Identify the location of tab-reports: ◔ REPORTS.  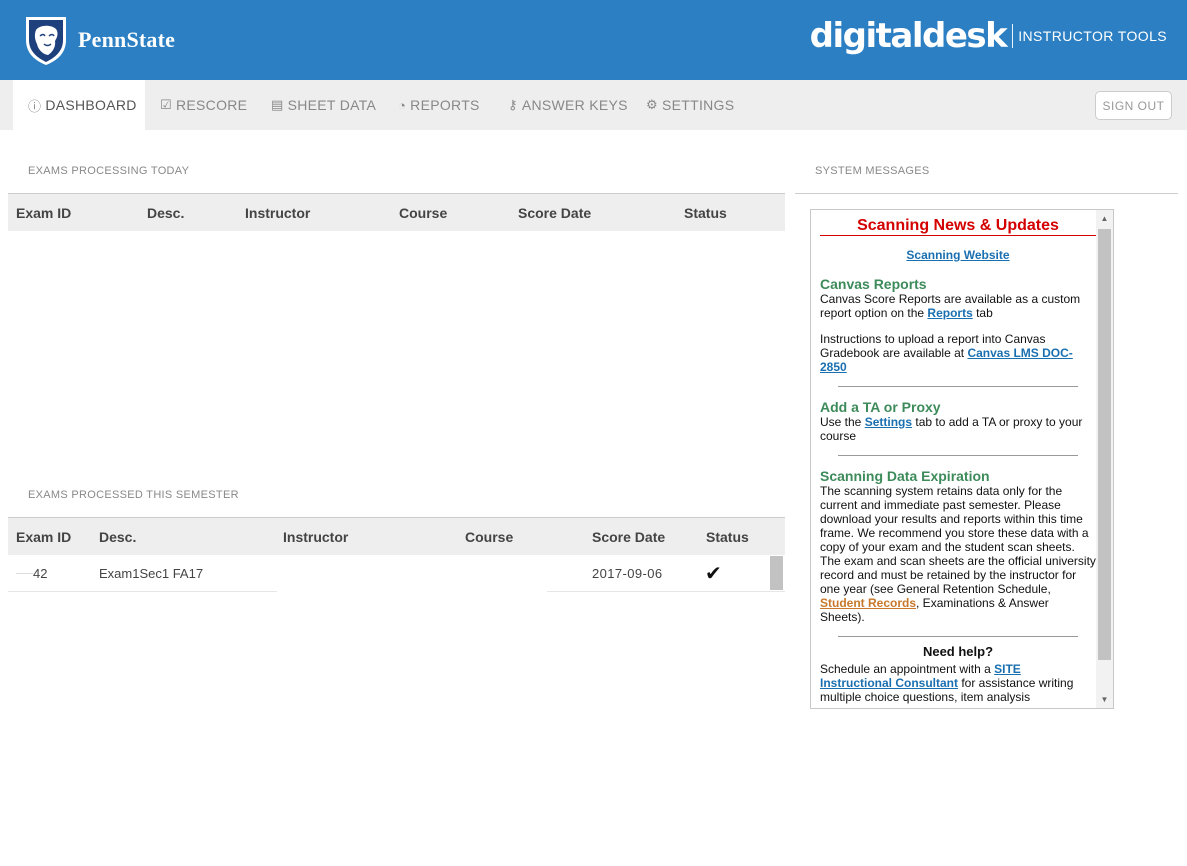
(439, 105).